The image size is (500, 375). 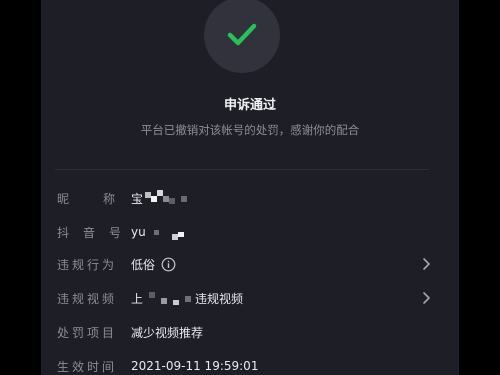 I want to click on violation-type-row: 违规行为 低俗, so click(x=244, y=264).